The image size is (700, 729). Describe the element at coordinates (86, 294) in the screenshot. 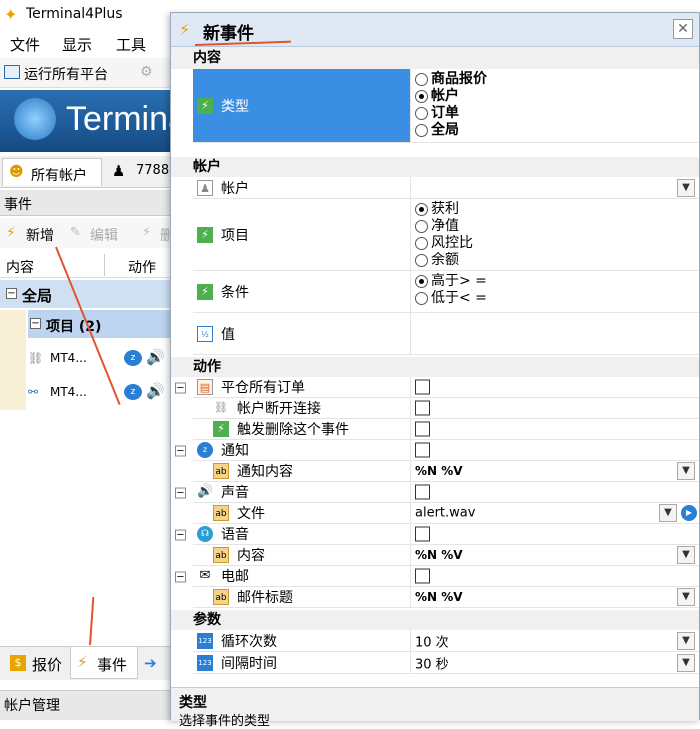

I see `group-global: − 全局` at that location.